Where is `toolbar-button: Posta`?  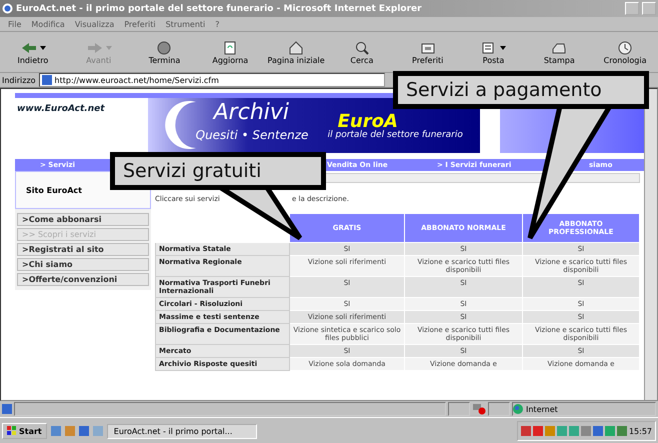 toolbar-button: Posta is located at coordinates (493, 52).